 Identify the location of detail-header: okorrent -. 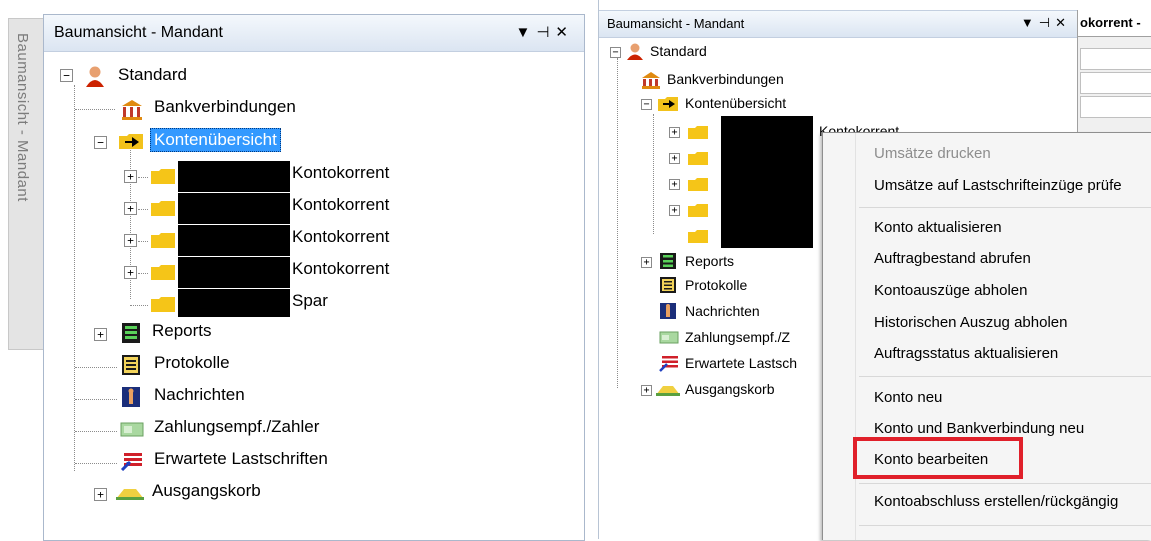
(1114, 23).